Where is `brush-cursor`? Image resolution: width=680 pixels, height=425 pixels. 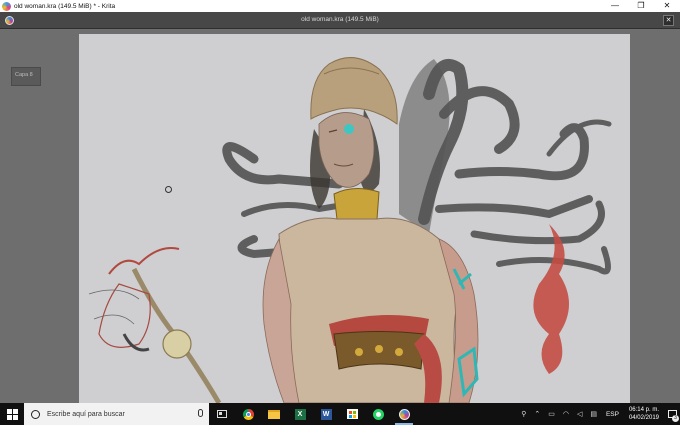
brush-cursor is located at coordinates (168, 189).